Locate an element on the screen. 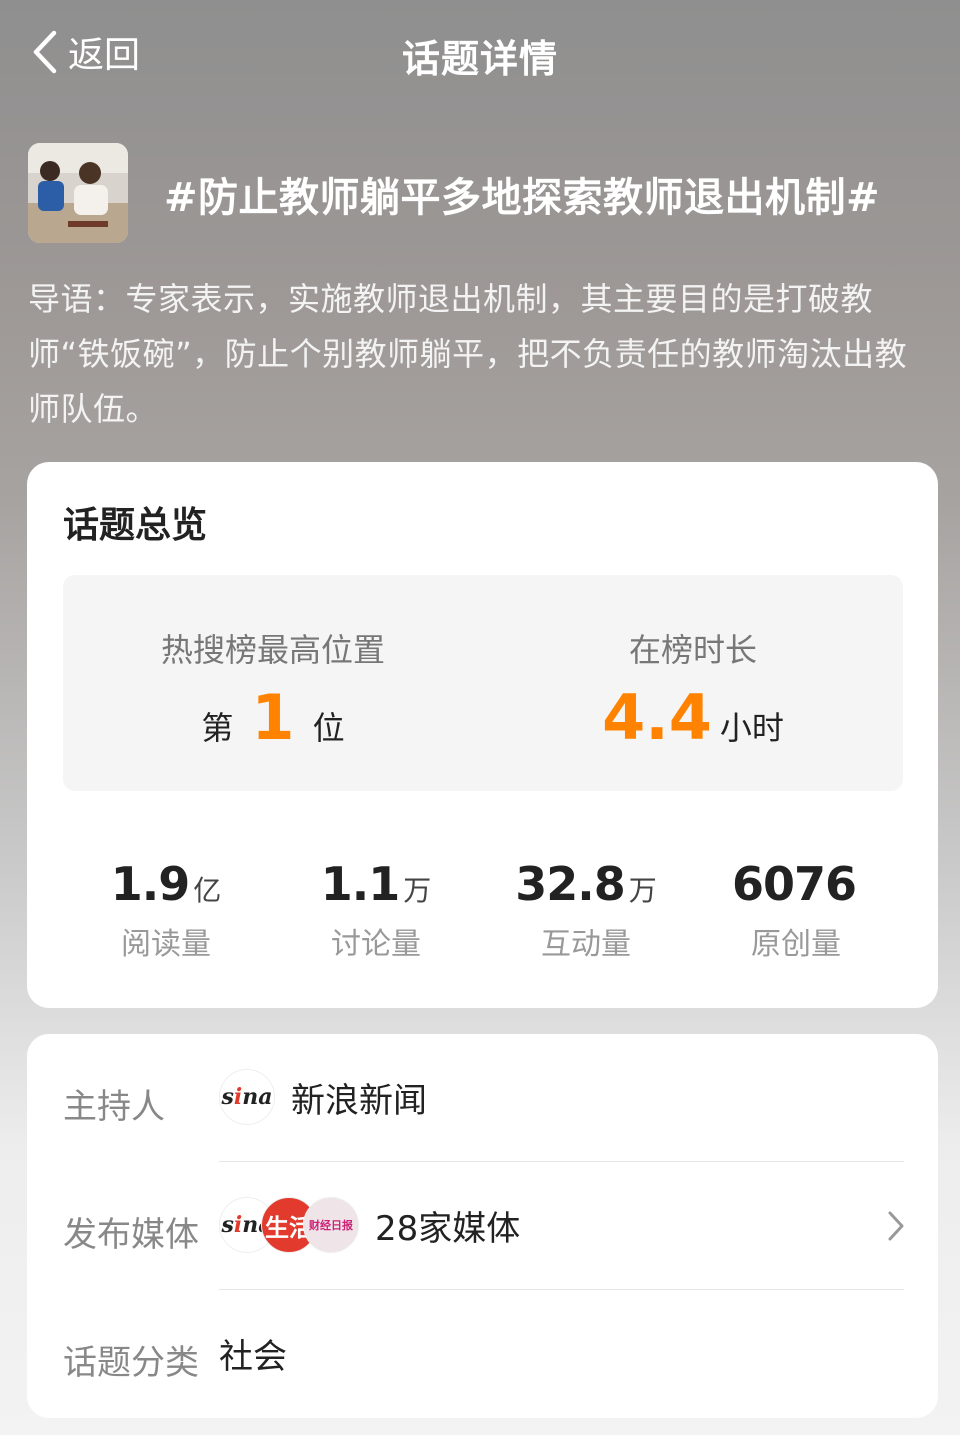 The width and height of the screenshot is (960, 1435). stat-value: 6076 is located at coordinates (794, 884).